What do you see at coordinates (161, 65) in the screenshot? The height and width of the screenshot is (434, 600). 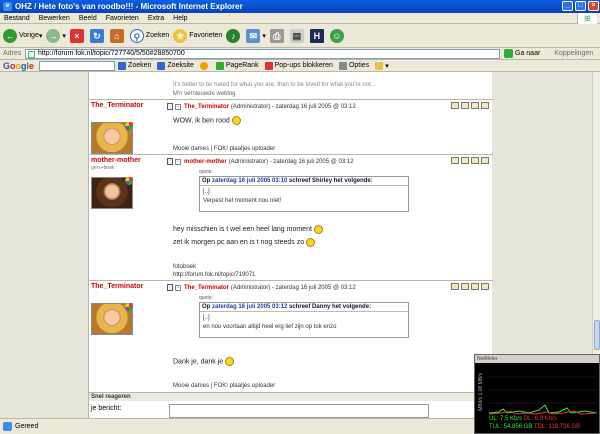 I see `site-search-icon` at bounding box center [161, 65].